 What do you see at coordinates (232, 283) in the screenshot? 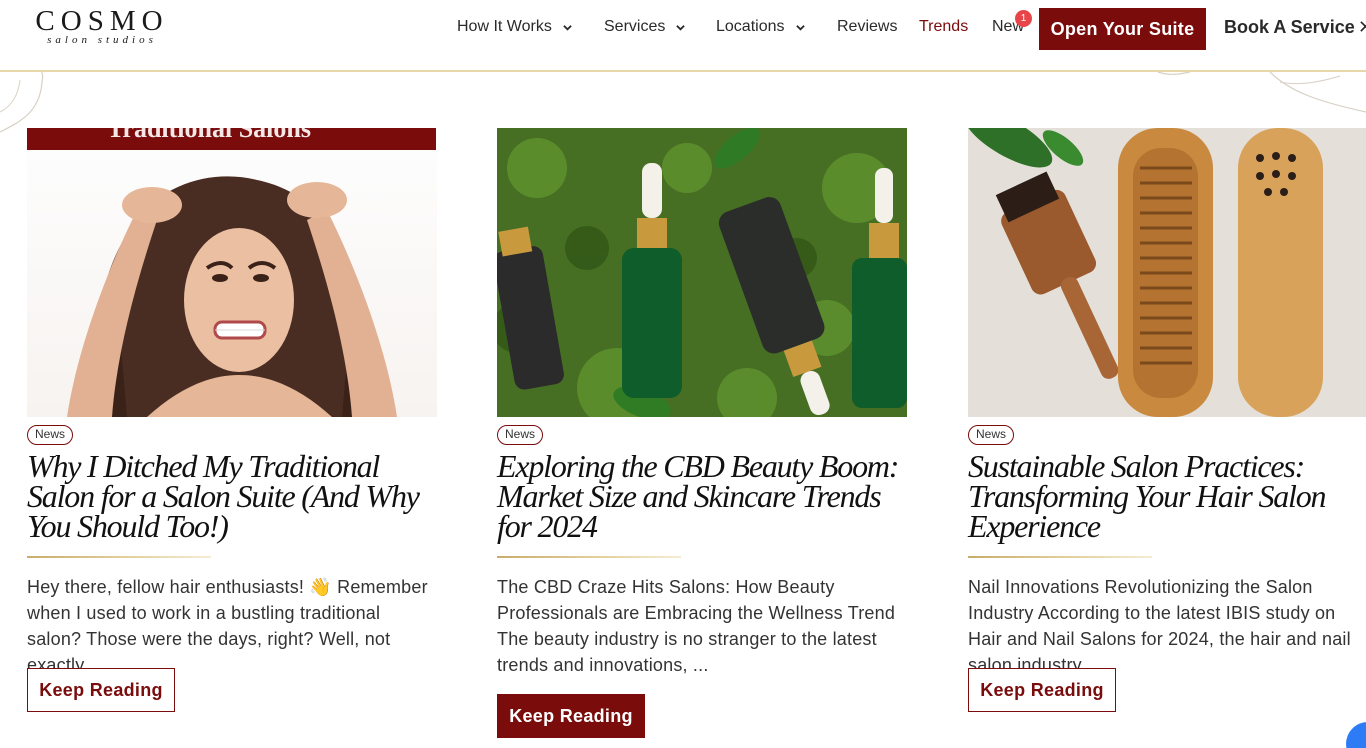
I see `woman-frustrated-hair-photo` at bounding box center [232, 283].